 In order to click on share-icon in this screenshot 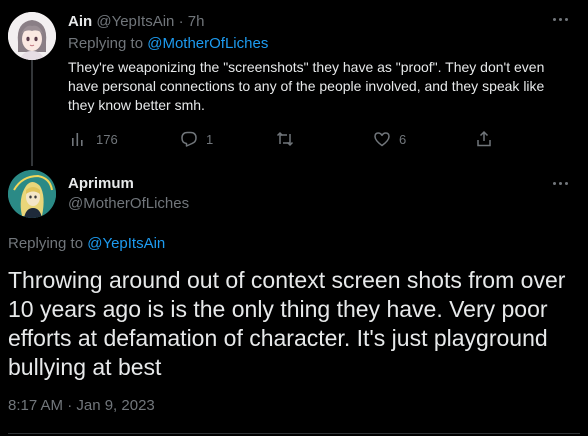, I will do `click(484, 138)`.